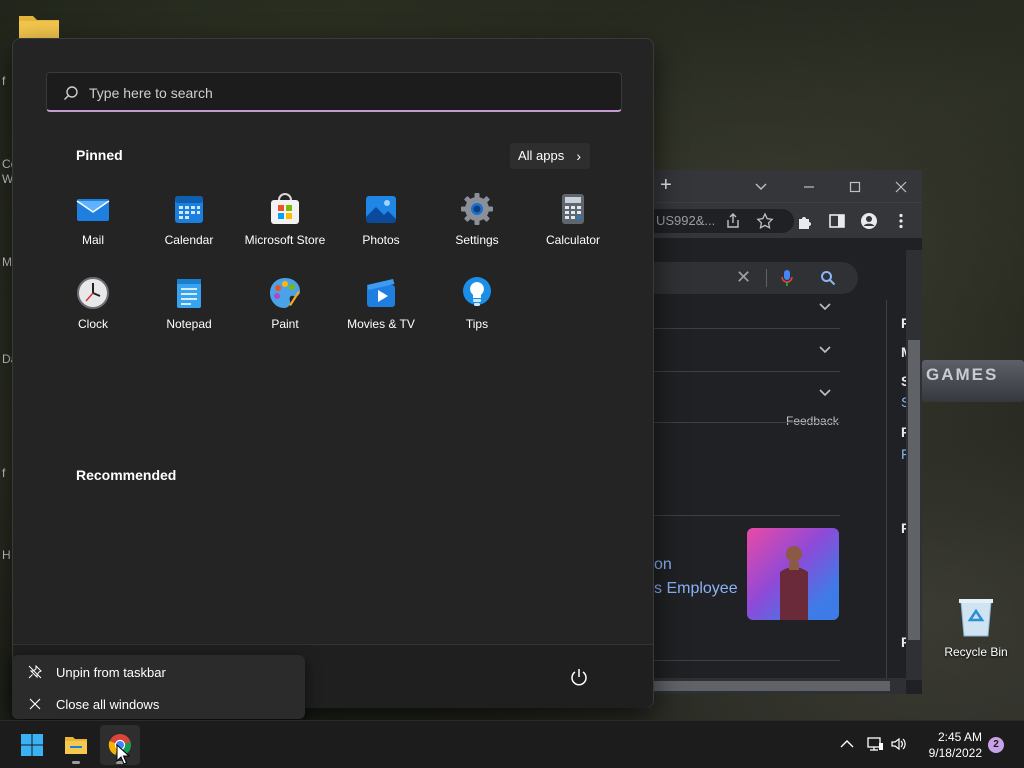  Describe the element at coordinates (35, 672) in the screenshot. I see `unpin-icon` at that location.